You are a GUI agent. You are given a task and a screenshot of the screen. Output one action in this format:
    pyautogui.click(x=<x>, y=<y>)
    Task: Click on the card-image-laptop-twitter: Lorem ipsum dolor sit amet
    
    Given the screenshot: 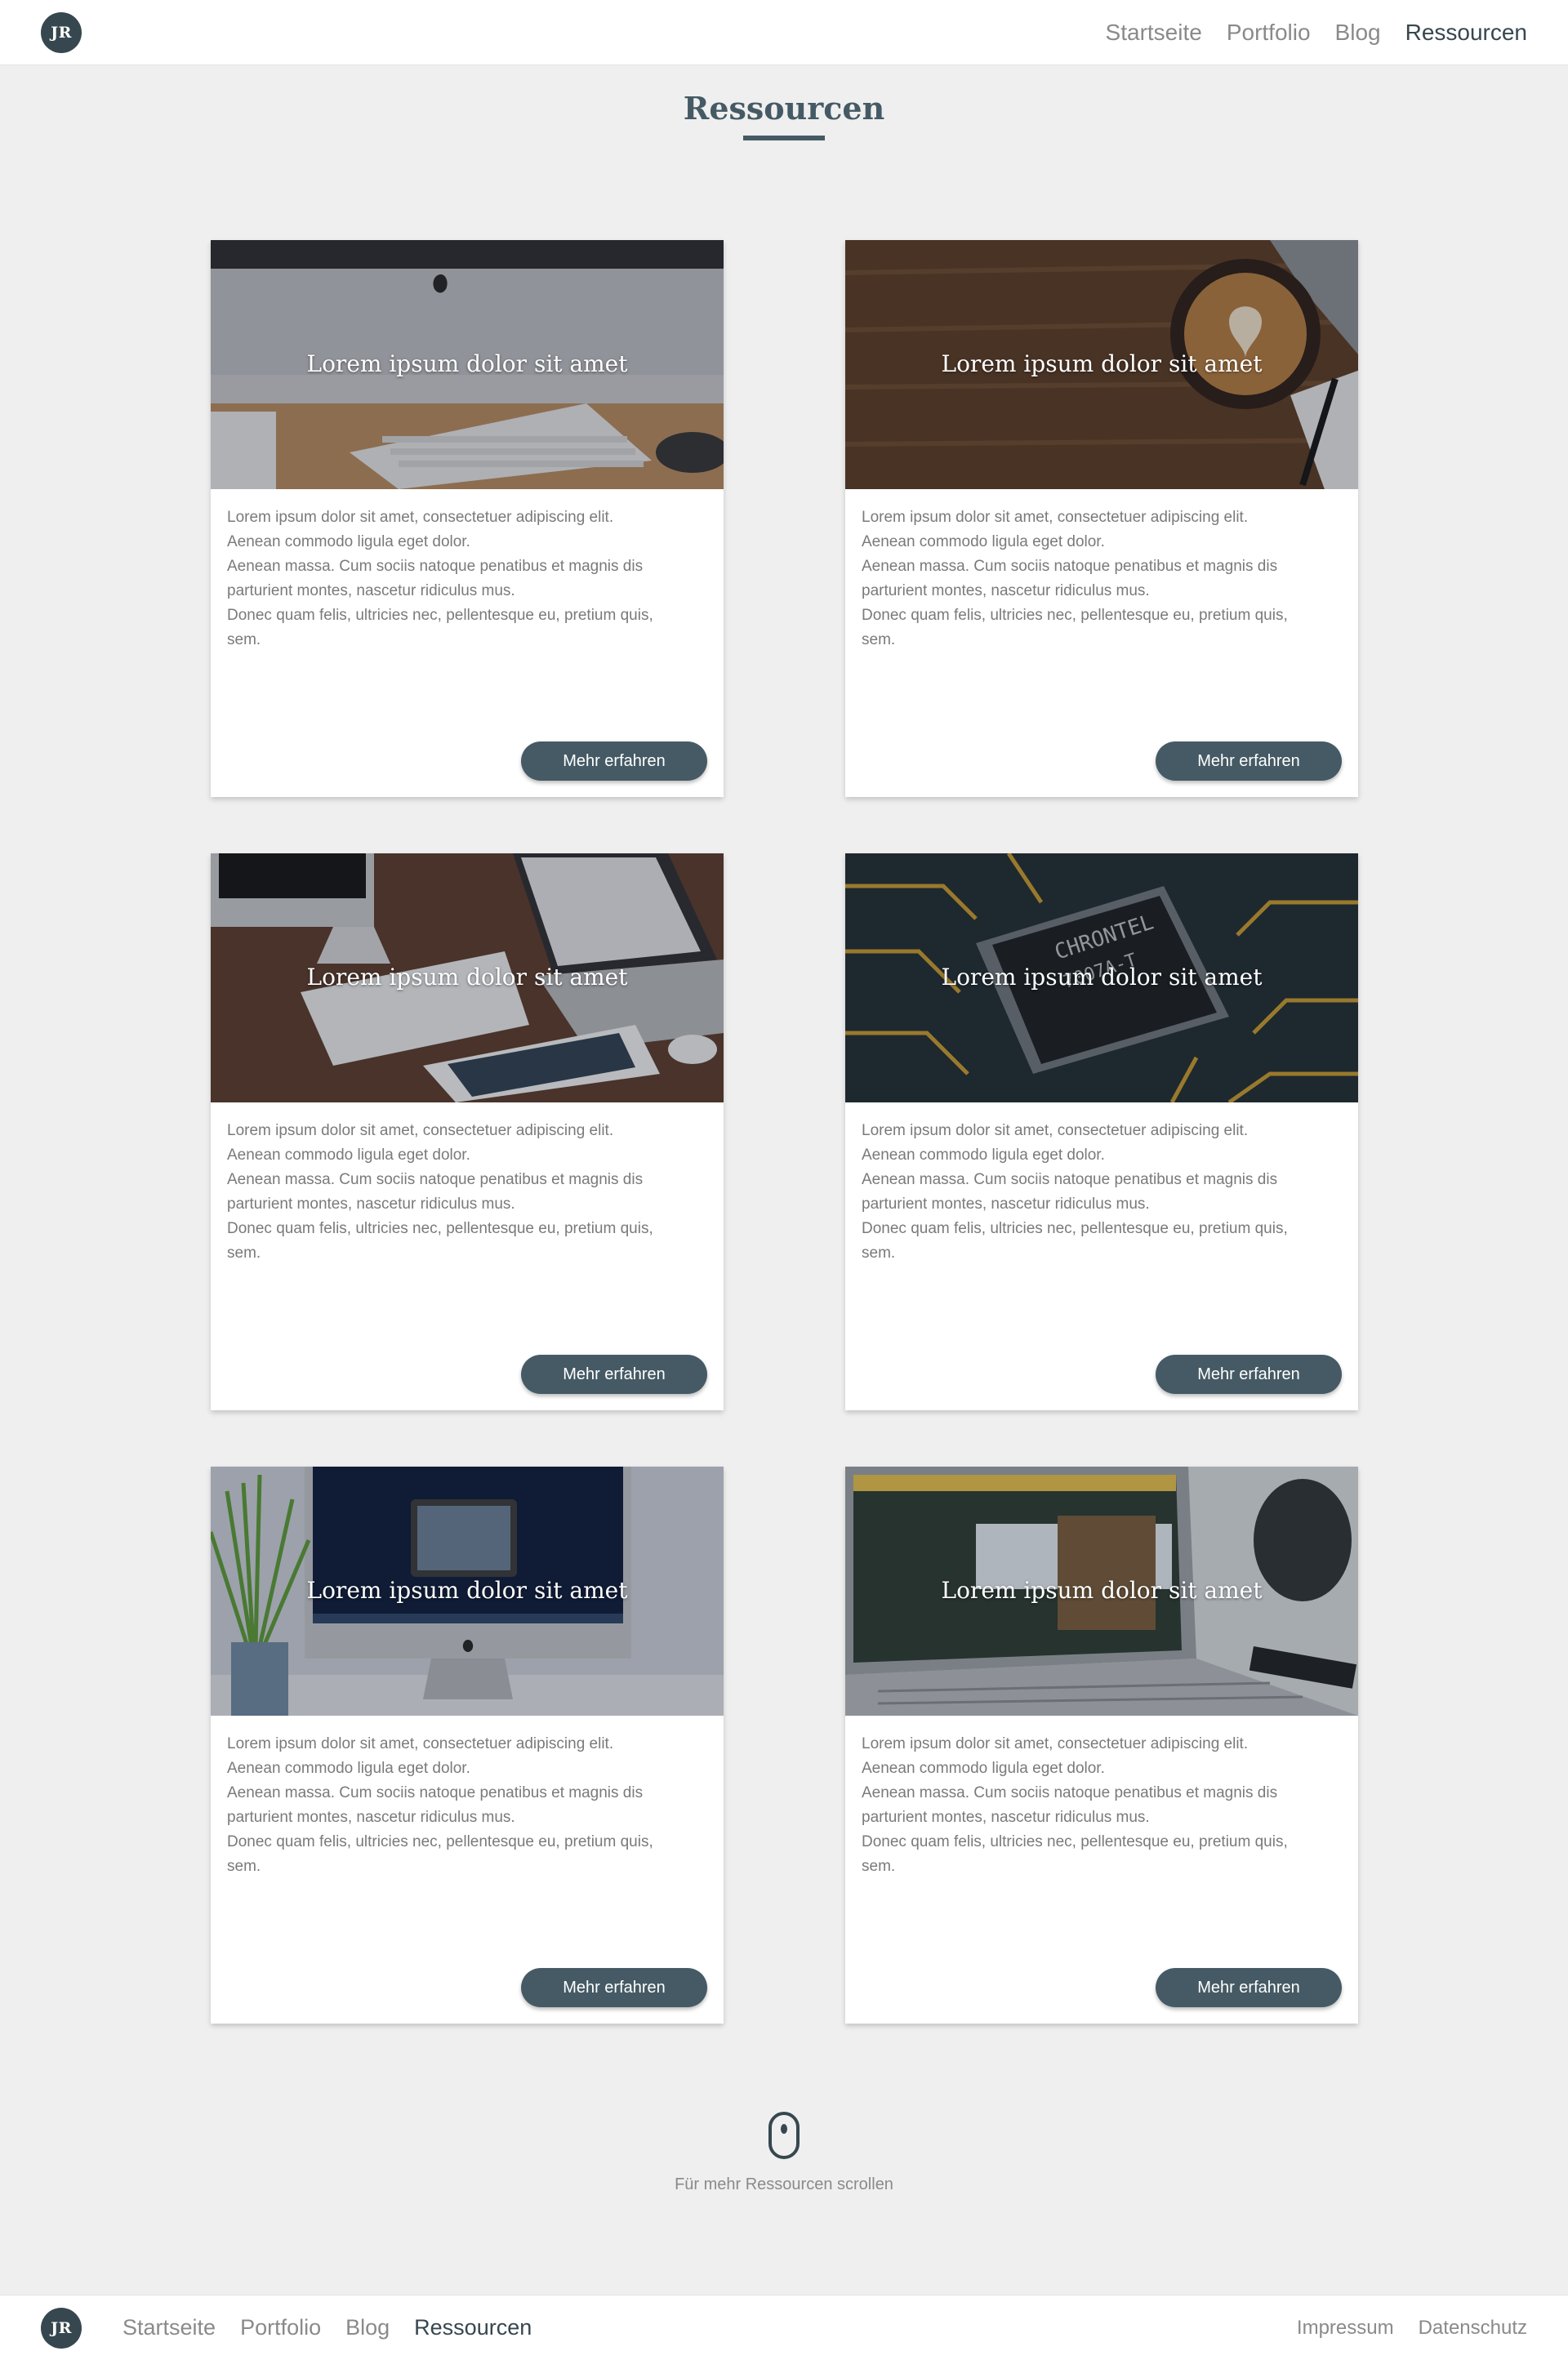 What is the action you would take?
    pyautogui.click(x=1101, y=1591)
    